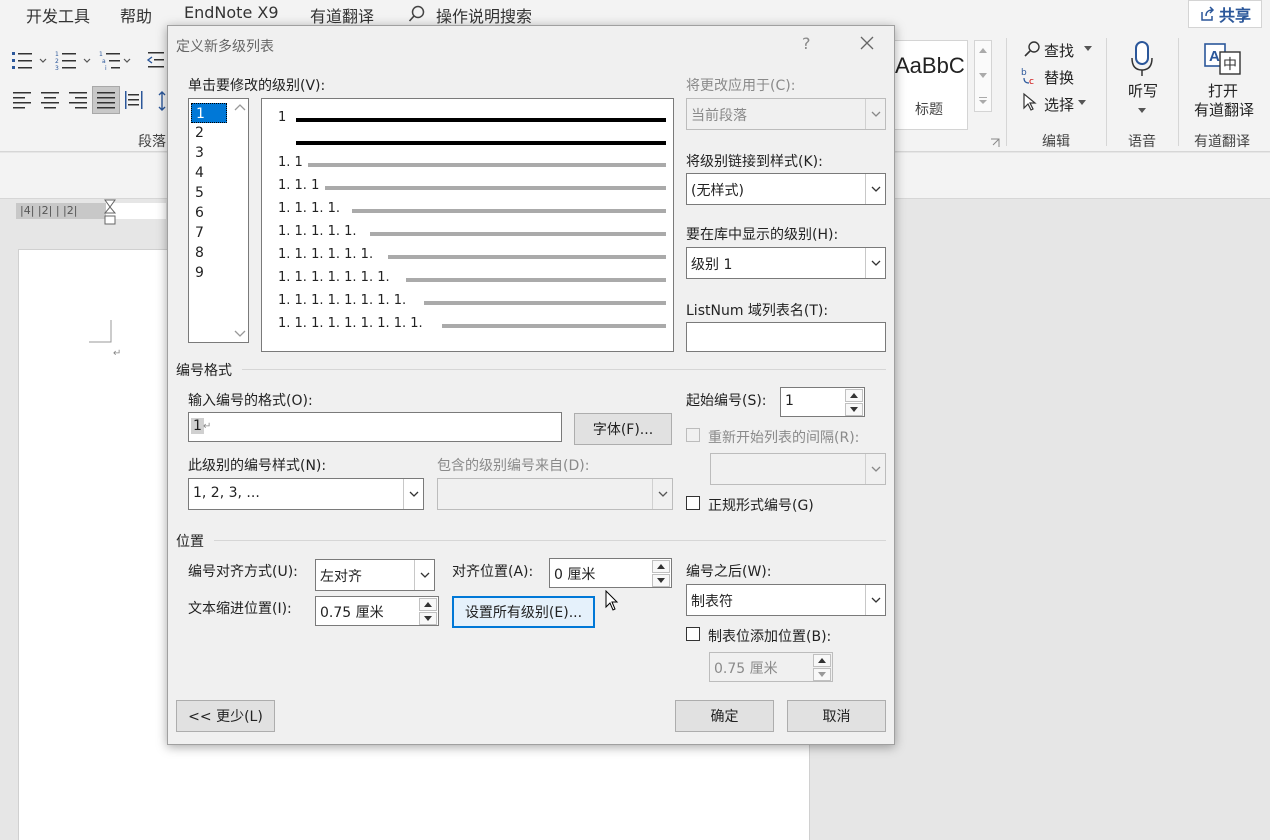 The height and width of the screenshot is (840, 1270). Describe the element at coordinates (1143, 90) in the screenshot. I see `dictate-button: 听写` at that location.